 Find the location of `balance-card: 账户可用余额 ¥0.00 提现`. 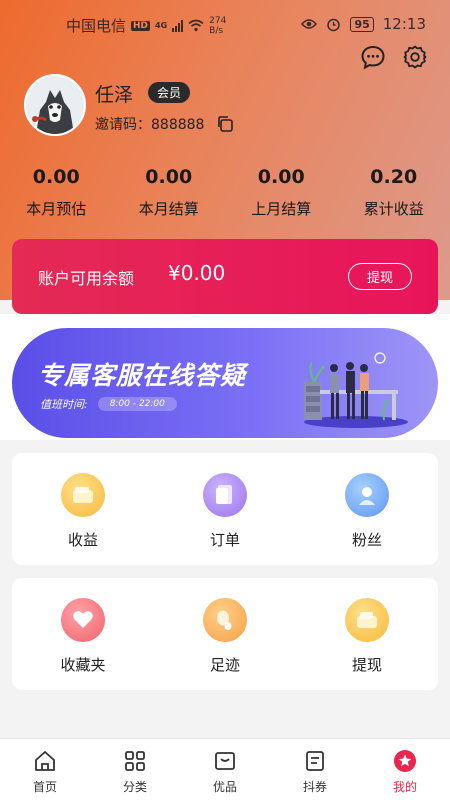

balance-card: 账户可用余额 ¥0.00 提现 is located at coordinates (225, 276).